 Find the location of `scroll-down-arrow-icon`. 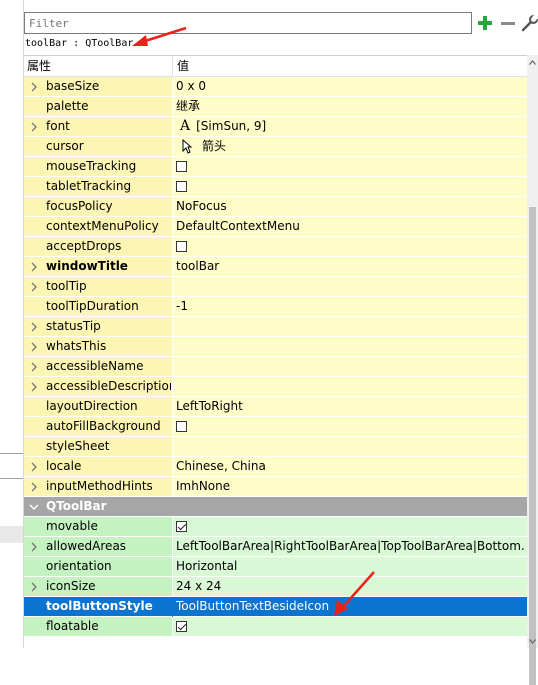

scroll-down-arrow-icon is located at coordinates (532, 641).